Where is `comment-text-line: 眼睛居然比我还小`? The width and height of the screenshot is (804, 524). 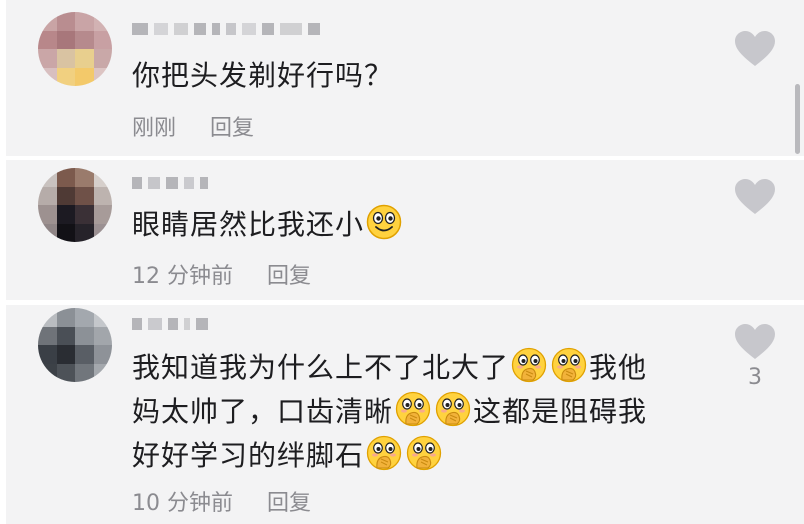
comment-text-line: 眼睛居然比我还小 is located at coordinates (248, 224).